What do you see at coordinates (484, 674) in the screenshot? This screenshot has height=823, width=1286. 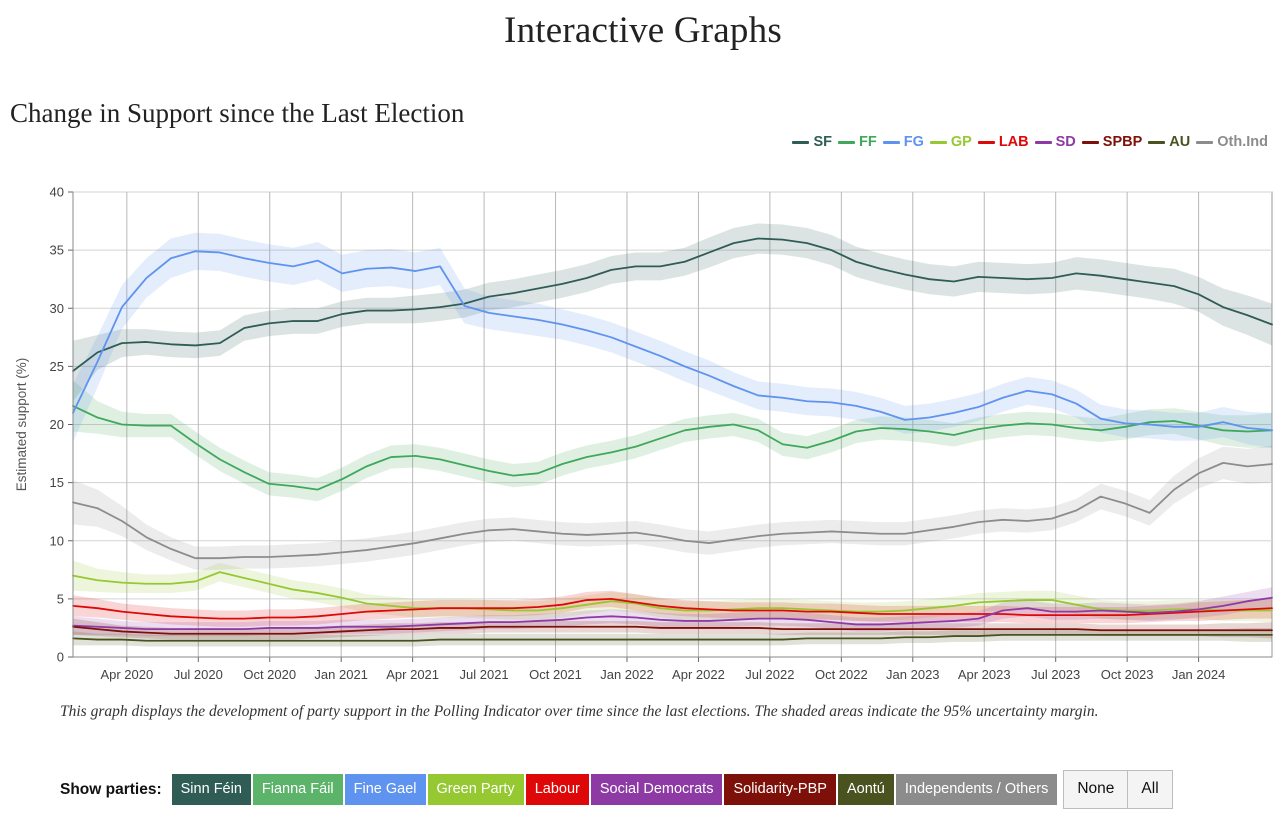 I see `x-tick-label: Jul 2021` at bounding box center [484, 674].